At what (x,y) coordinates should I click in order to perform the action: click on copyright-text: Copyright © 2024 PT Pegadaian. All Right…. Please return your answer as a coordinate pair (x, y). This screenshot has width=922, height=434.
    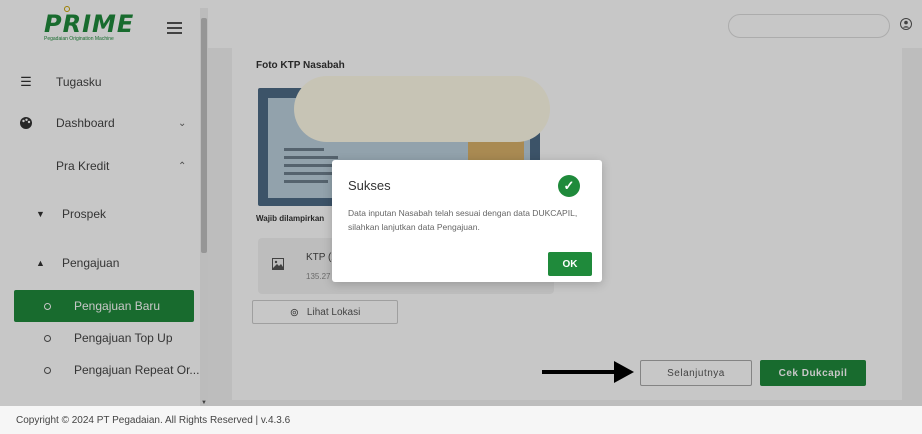
    Looking at the image, I should click on (153, 420).